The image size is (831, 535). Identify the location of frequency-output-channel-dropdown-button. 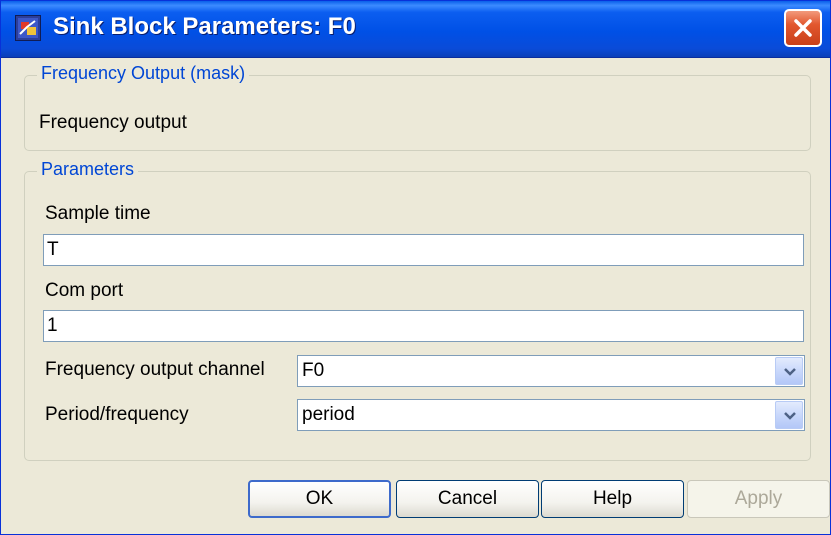
(789, 371).